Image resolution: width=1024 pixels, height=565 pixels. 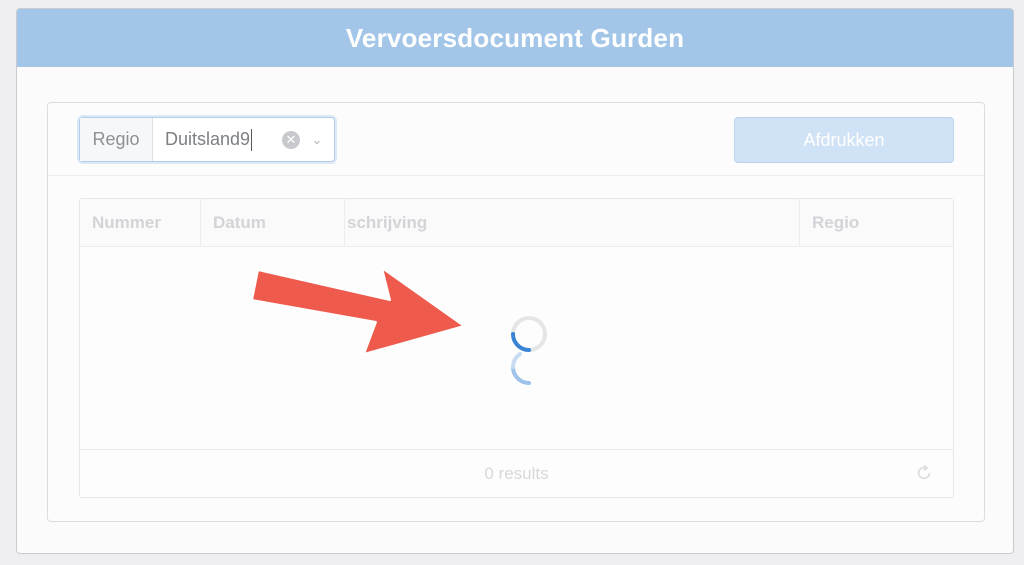 I want to click on print-button: Afdrukken, so click(x=844, y=140).